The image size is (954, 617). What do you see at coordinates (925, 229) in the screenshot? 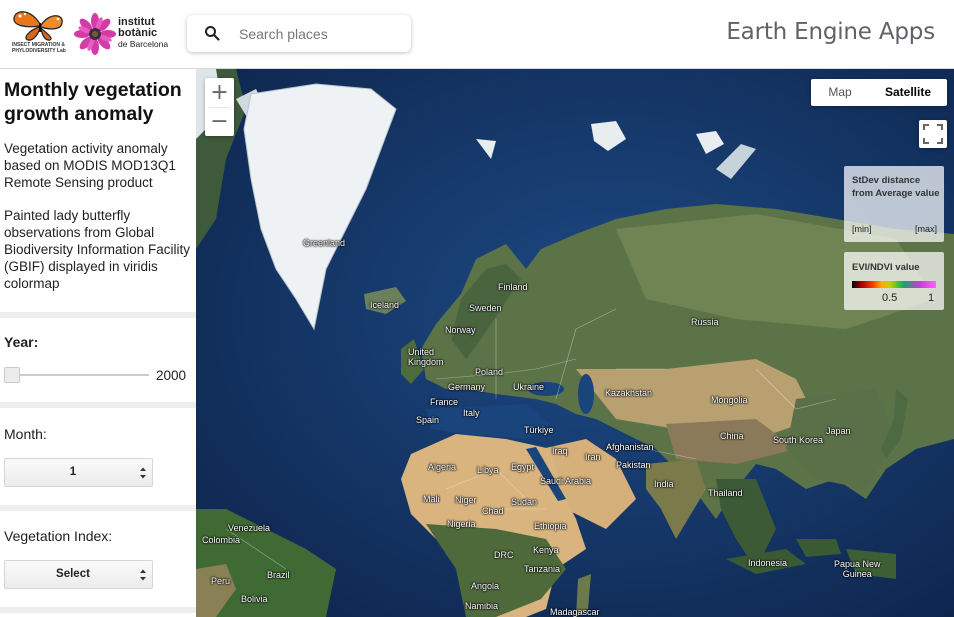
I see `stdev-legend-max: [max]` at bounding box center [925, 229].